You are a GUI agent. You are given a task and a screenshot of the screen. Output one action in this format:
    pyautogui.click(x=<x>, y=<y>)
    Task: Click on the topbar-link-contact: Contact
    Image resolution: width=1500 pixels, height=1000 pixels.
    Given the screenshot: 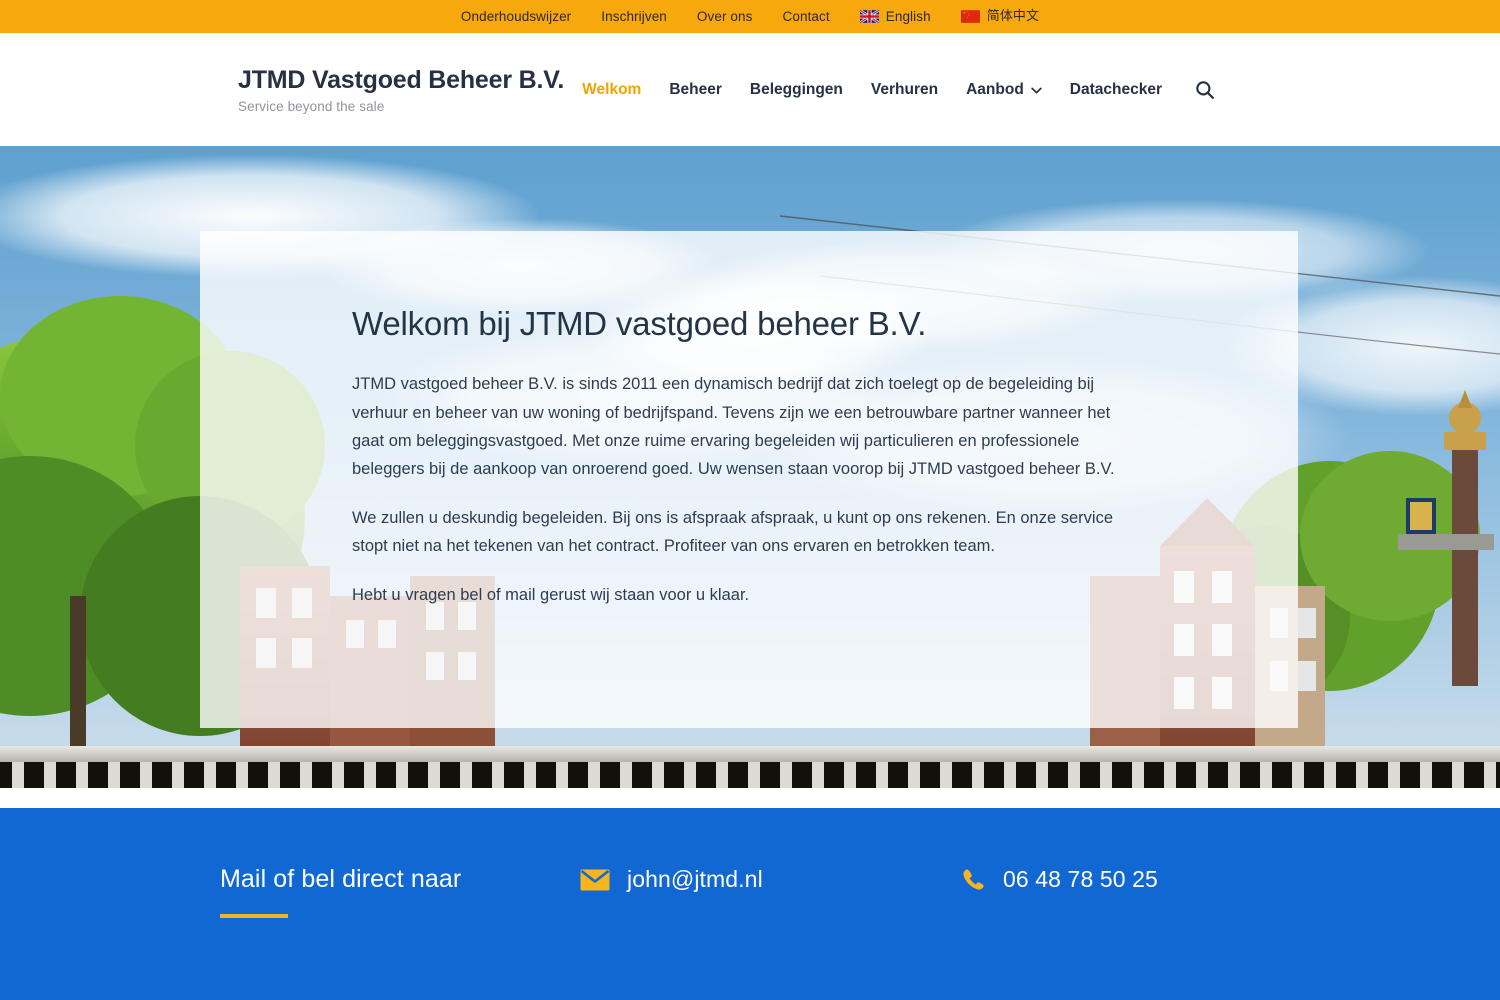 What is the action you would take?
    pyautogui.click(x=806, y=17)
    